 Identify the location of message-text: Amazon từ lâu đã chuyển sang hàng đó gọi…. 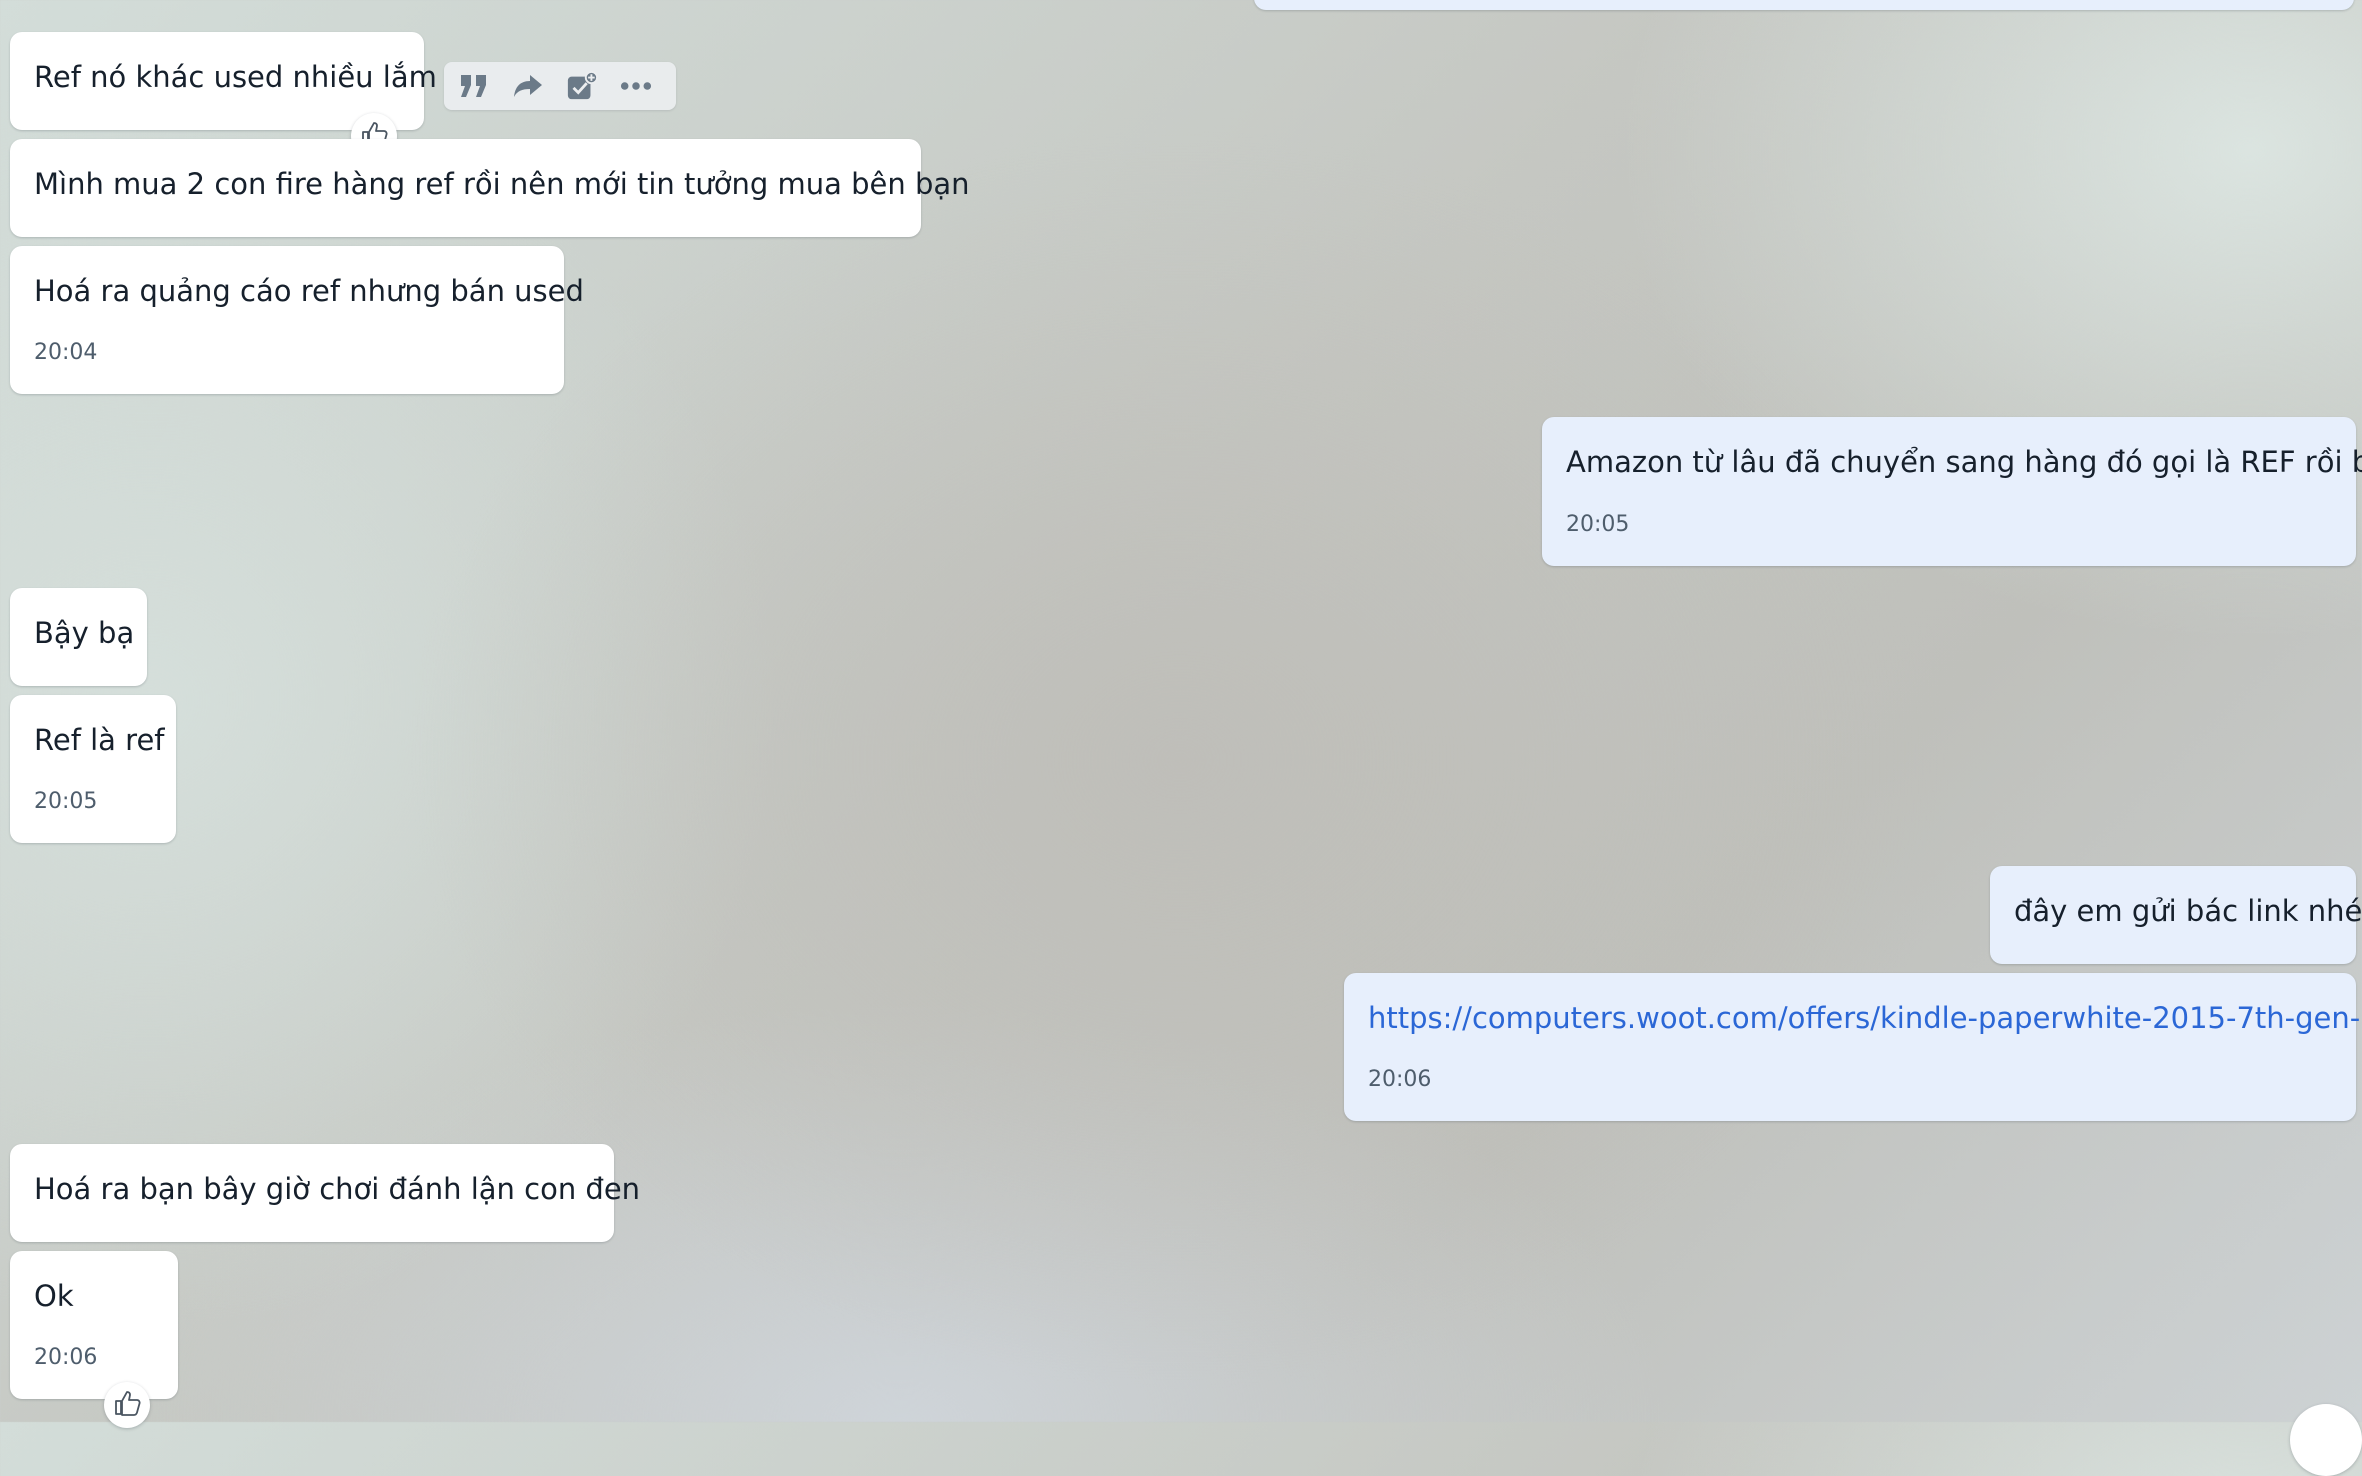
(1964, 462).